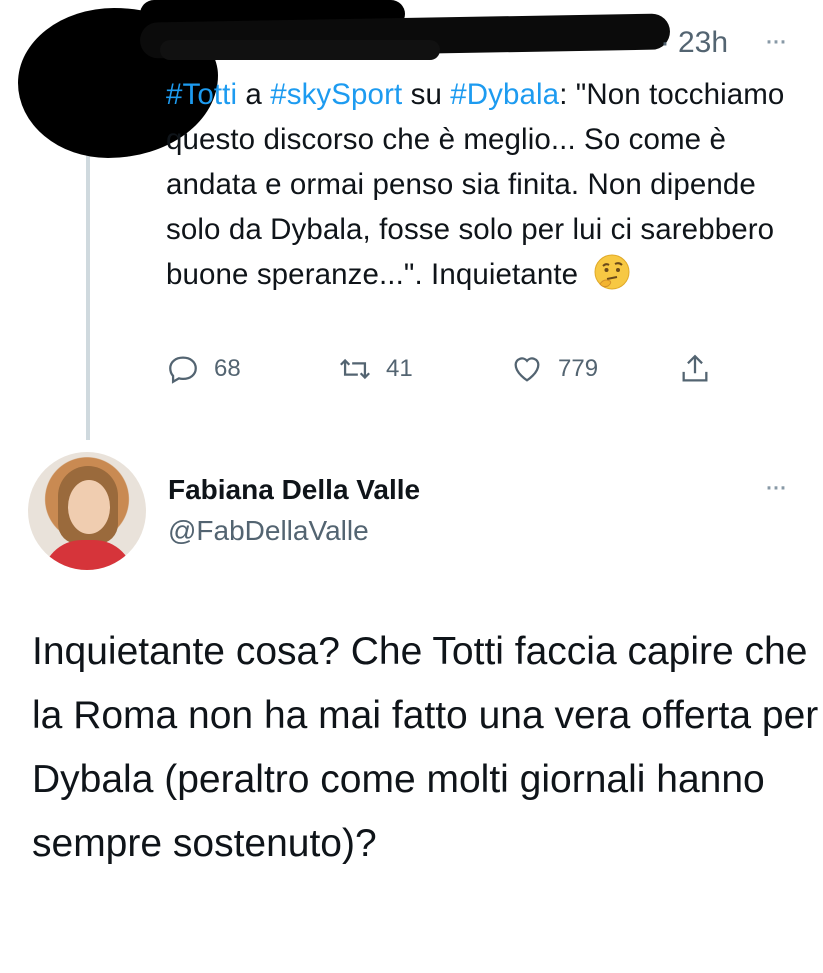 The width and height of the screenshot is (823, 973). I want to click on thinking-face-icon, so click(612, 272).